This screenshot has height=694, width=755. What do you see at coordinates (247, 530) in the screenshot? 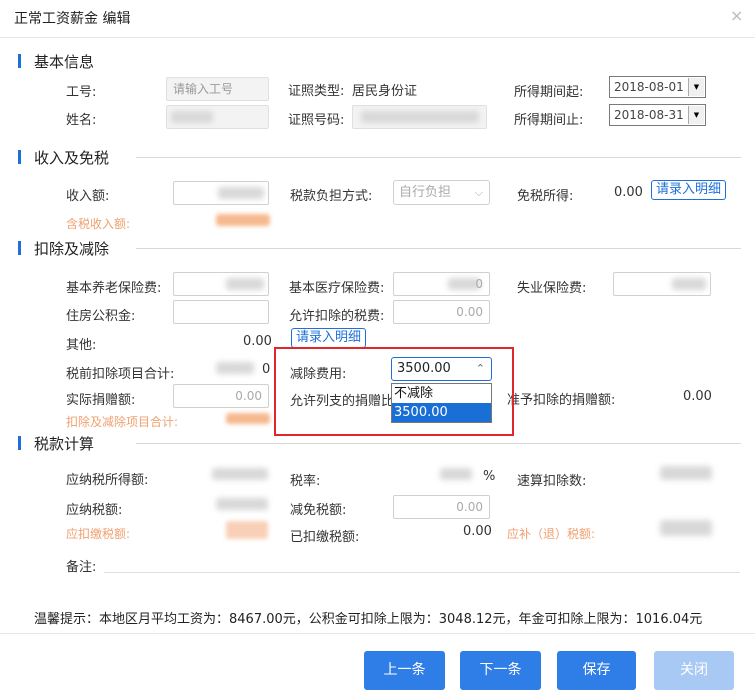
I see `redacted-withhold` at bounding box center [247, 530].